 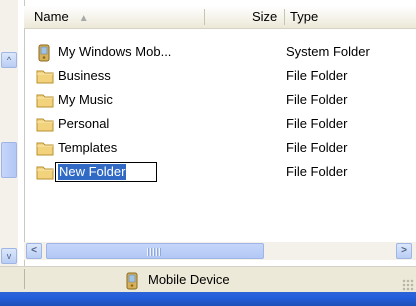 What do you see at coordinates (92, 172) in the screenshot?
I see `rename-input-text: New Folder` at bounding box center [92, 172].